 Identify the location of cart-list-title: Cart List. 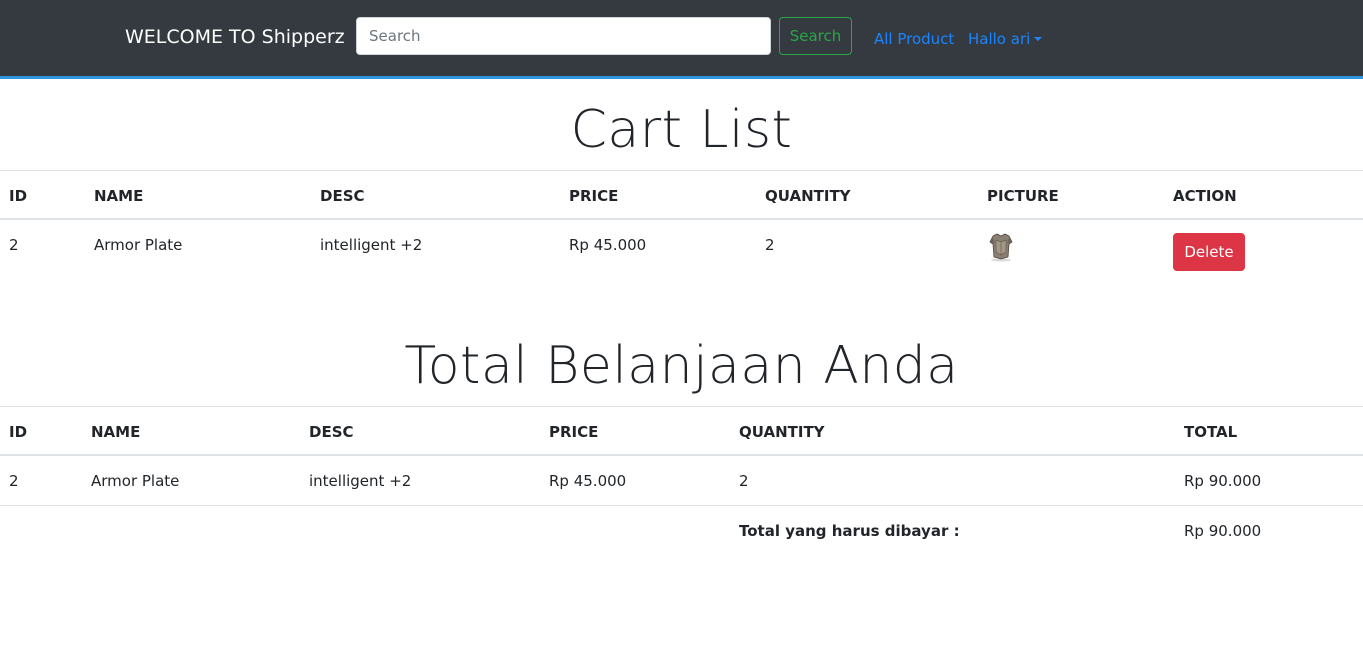
(681, 130).